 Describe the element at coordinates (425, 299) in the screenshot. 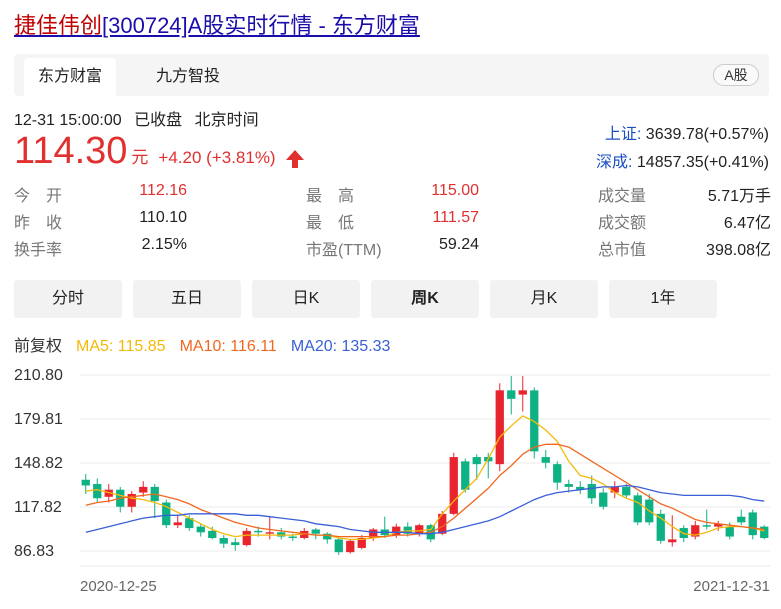

I see `period-weekly-button: 周K` at that location.